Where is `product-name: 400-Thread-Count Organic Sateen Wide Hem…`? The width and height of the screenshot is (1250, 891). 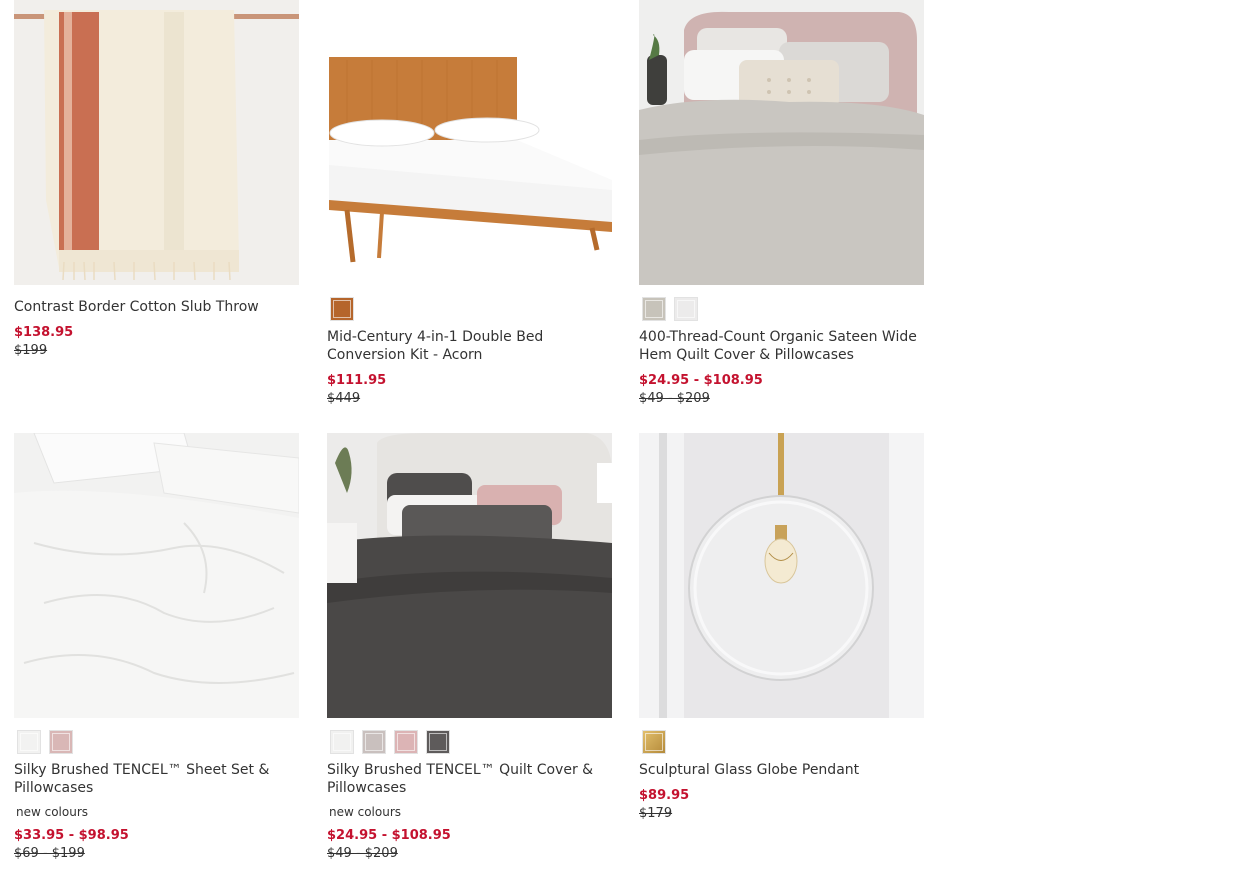 product-name: 400-Thread-Count Organic Sateen Wide Hem… is located at coordinates (781, 346).